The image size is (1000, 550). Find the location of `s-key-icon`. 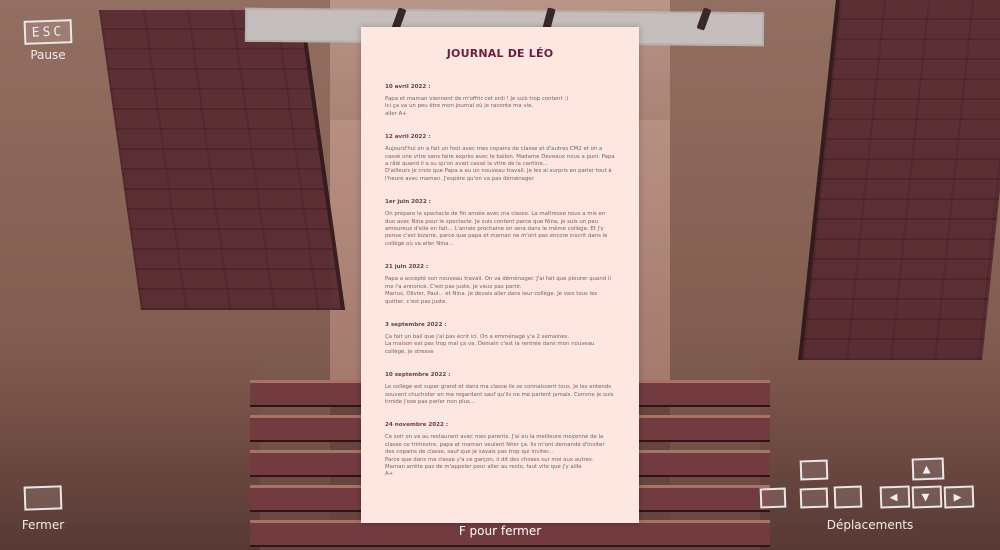

s-key-icon is located at coordinates (814, 498).